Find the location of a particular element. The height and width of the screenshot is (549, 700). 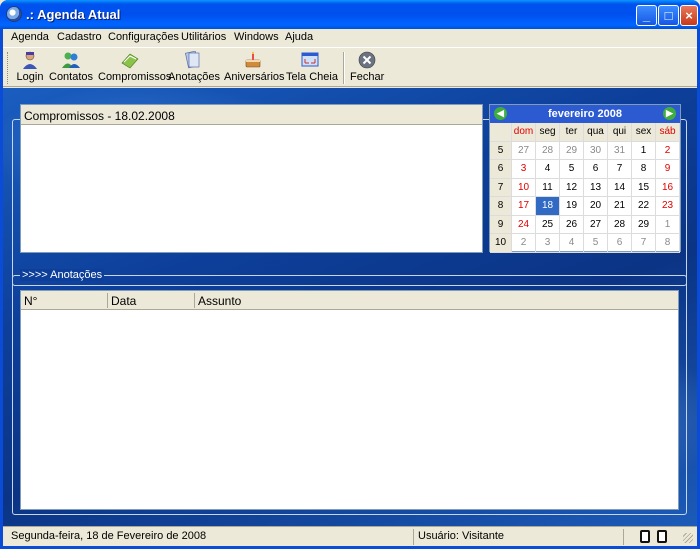

toolbar-grip is located at coordinates (8, 68).